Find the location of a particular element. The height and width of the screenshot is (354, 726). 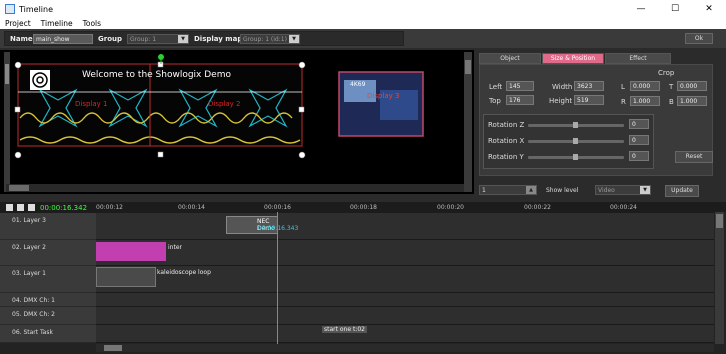

crop-l-label: L is located at coordinates (623, 87).